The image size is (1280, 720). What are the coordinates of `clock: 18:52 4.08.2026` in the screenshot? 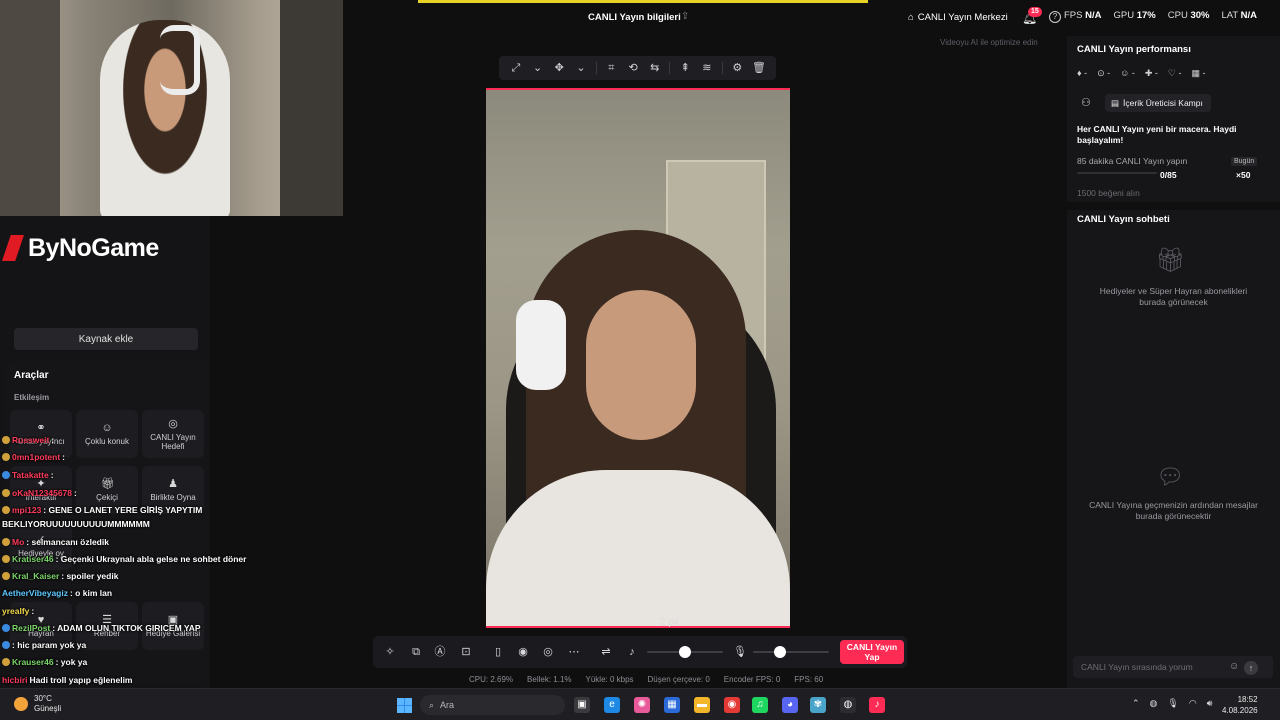 It's located at (1240, 705).